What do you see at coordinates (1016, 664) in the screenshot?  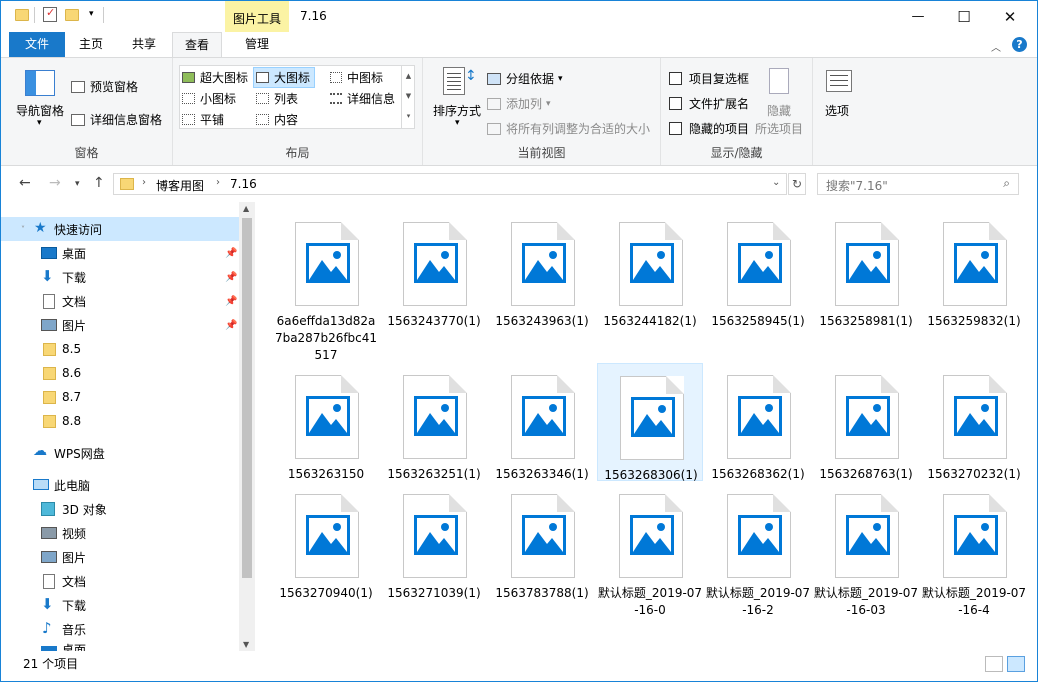 I see `large-icons-view-icon` at bounding box center [1016, 664].